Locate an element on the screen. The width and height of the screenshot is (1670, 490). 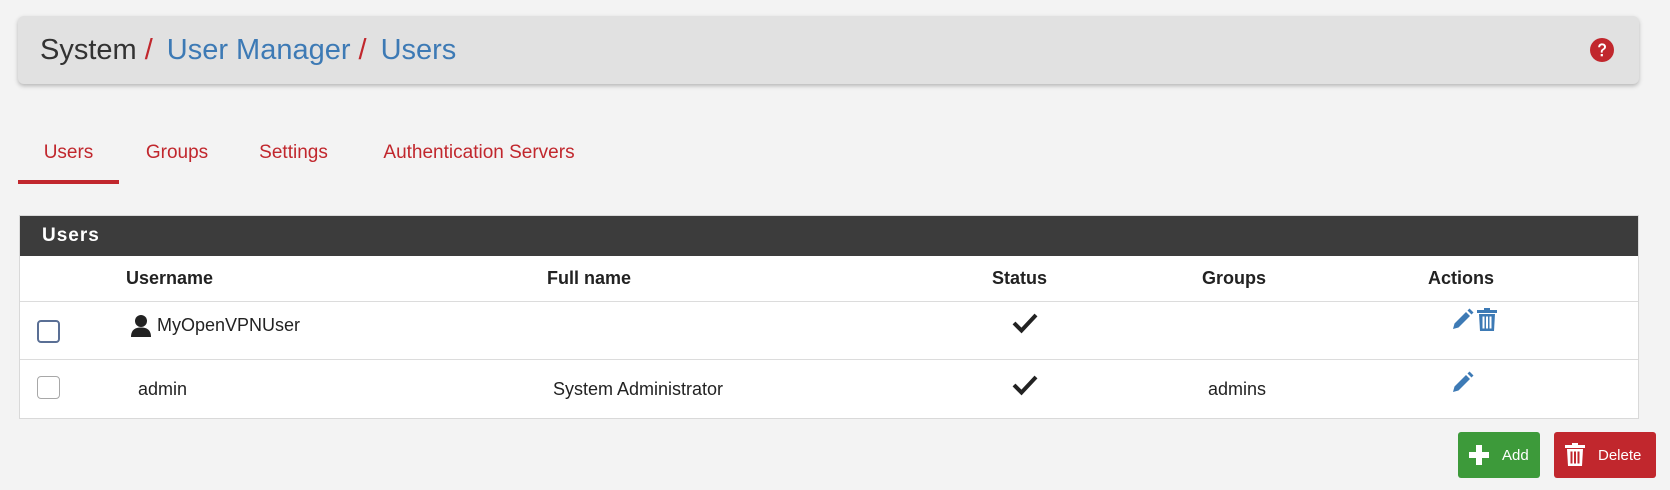
delete-button: Delete is located at coordinates (1605, 455).